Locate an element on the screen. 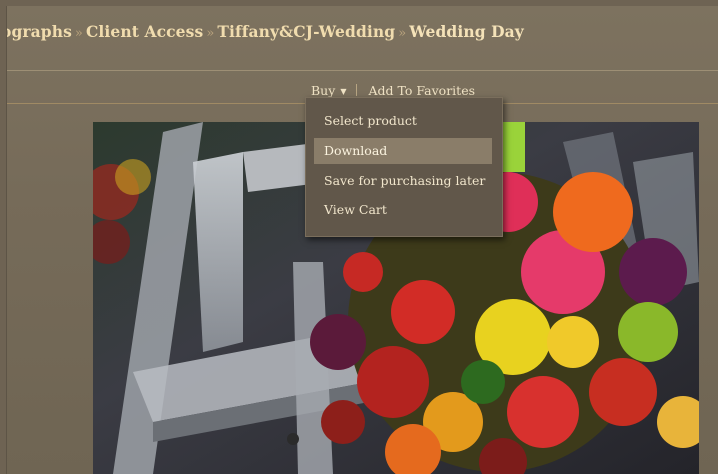  action-divider is located at coordinates (357, 90).